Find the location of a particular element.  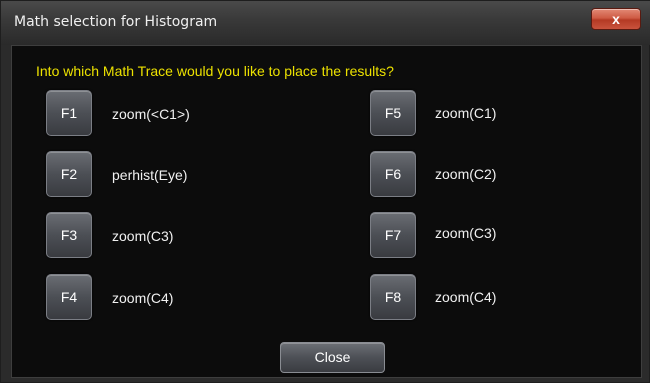

f1-trace-label: zoom(<C1>) is located at coordinates (151, 114).